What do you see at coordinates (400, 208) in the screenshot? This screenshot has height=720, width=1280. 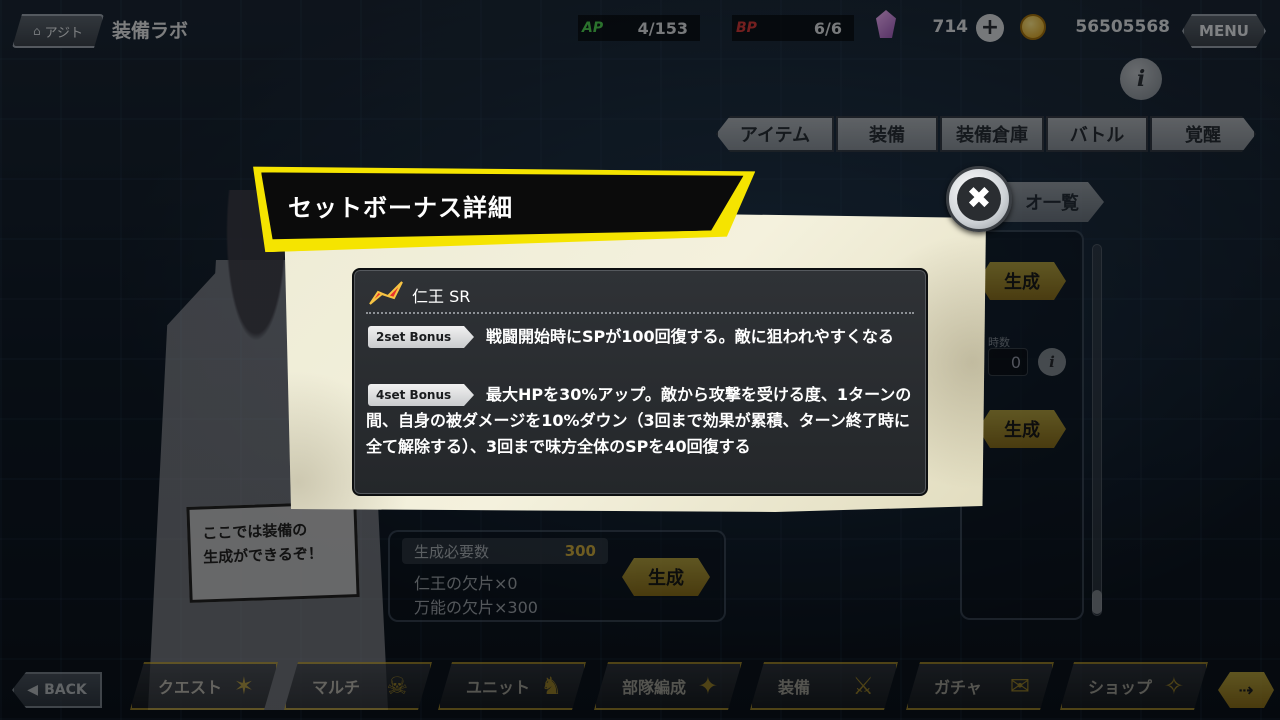 I see `modal-title: セットボーナス詳細` at bounding box center [400, 208].